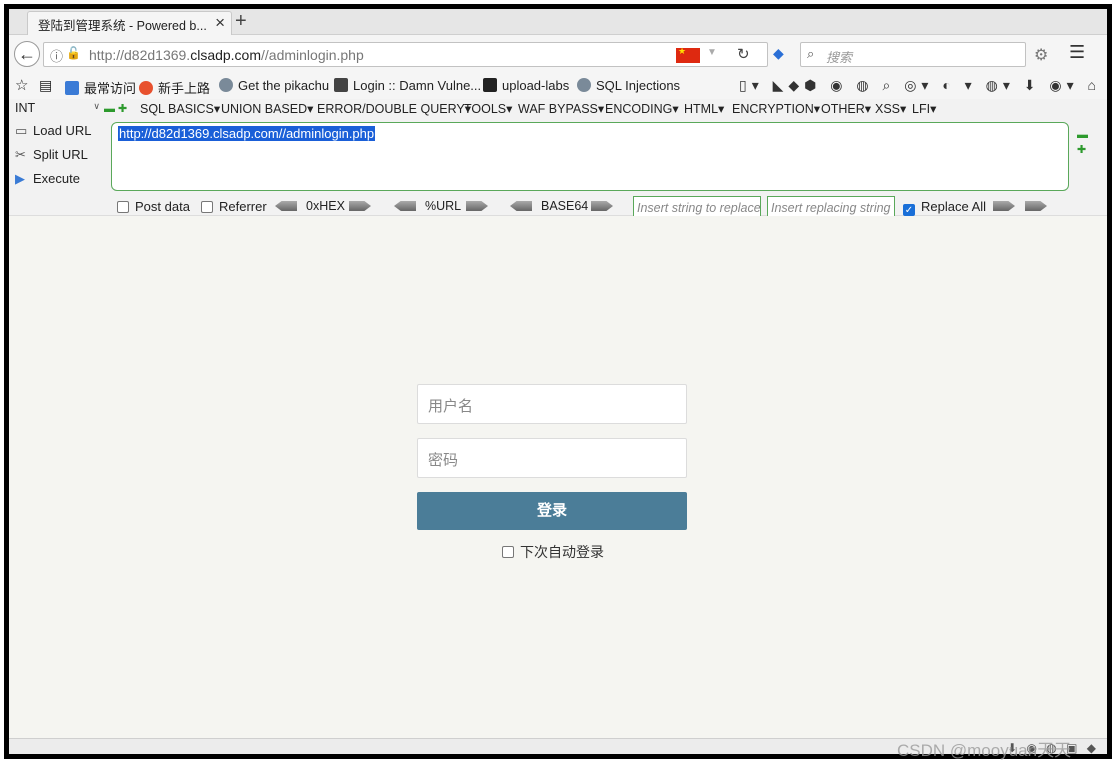  What do you see at coordinates (146, 88) in the screenshot?
I see `firefox-icon` at bounding box center [146, 88].